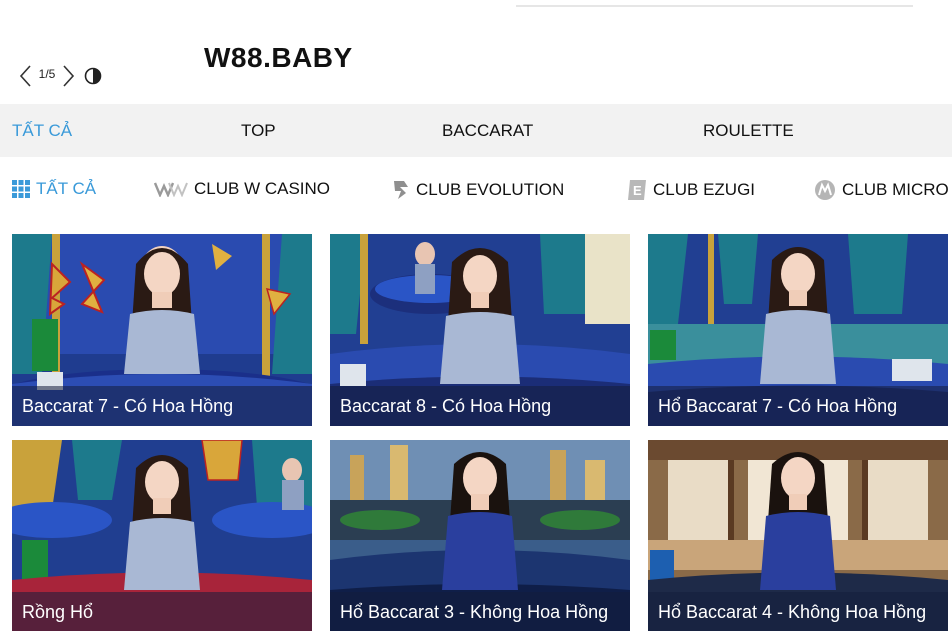  I want to click on svg-text: E, so click(637, 190).